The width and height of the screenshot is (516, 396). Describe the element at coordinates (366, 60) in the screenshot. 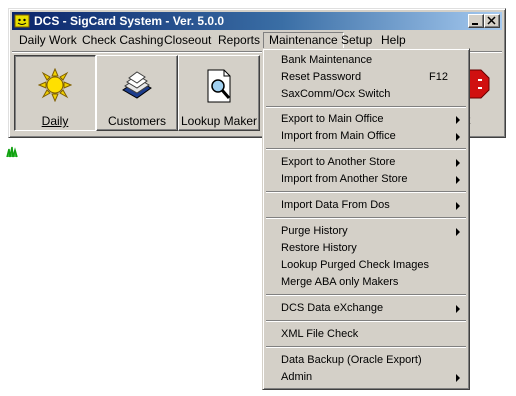

I see `menu-bank-maintenance: Bank Maintenance` at that location.